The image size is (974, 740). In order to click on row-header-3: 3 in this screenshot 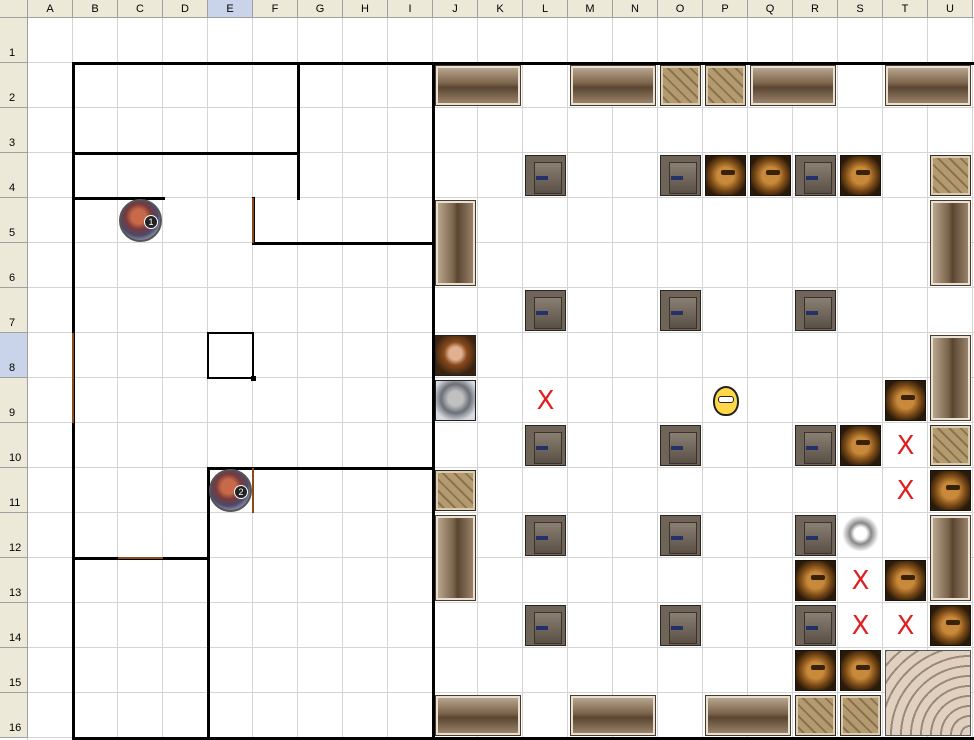, I will do `click(14, 130)`.